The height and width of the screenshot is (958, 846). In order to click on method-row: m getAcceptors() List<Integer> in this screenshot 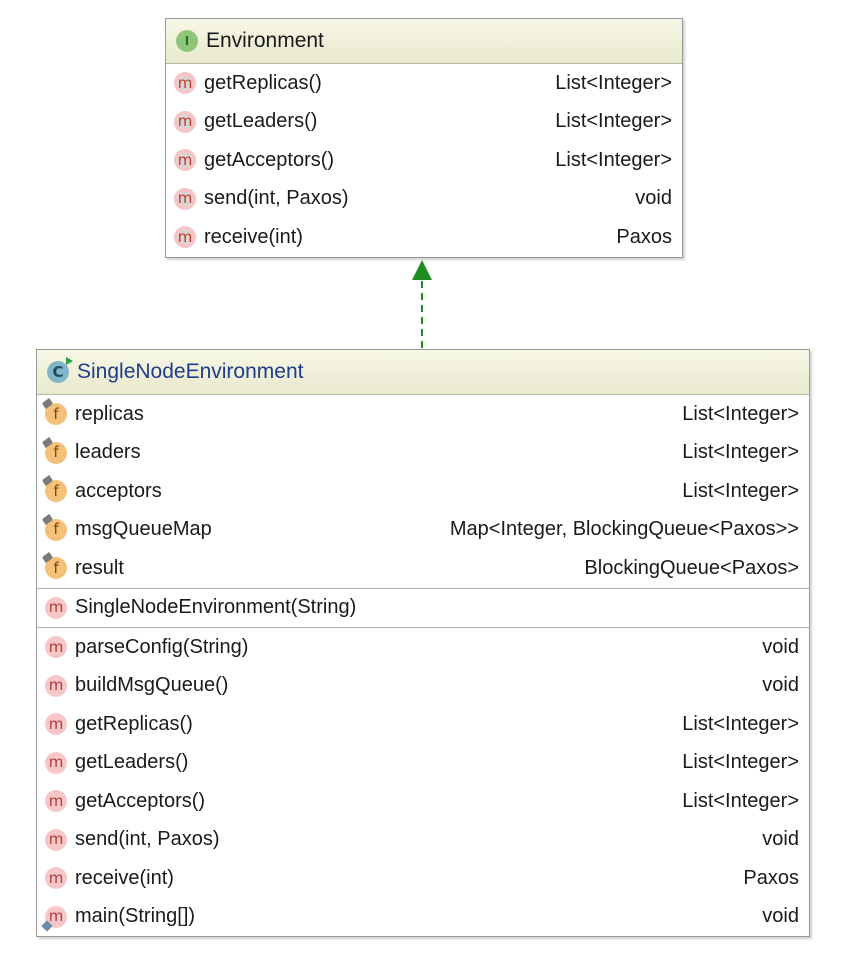, I will do `click(423, 801)`.